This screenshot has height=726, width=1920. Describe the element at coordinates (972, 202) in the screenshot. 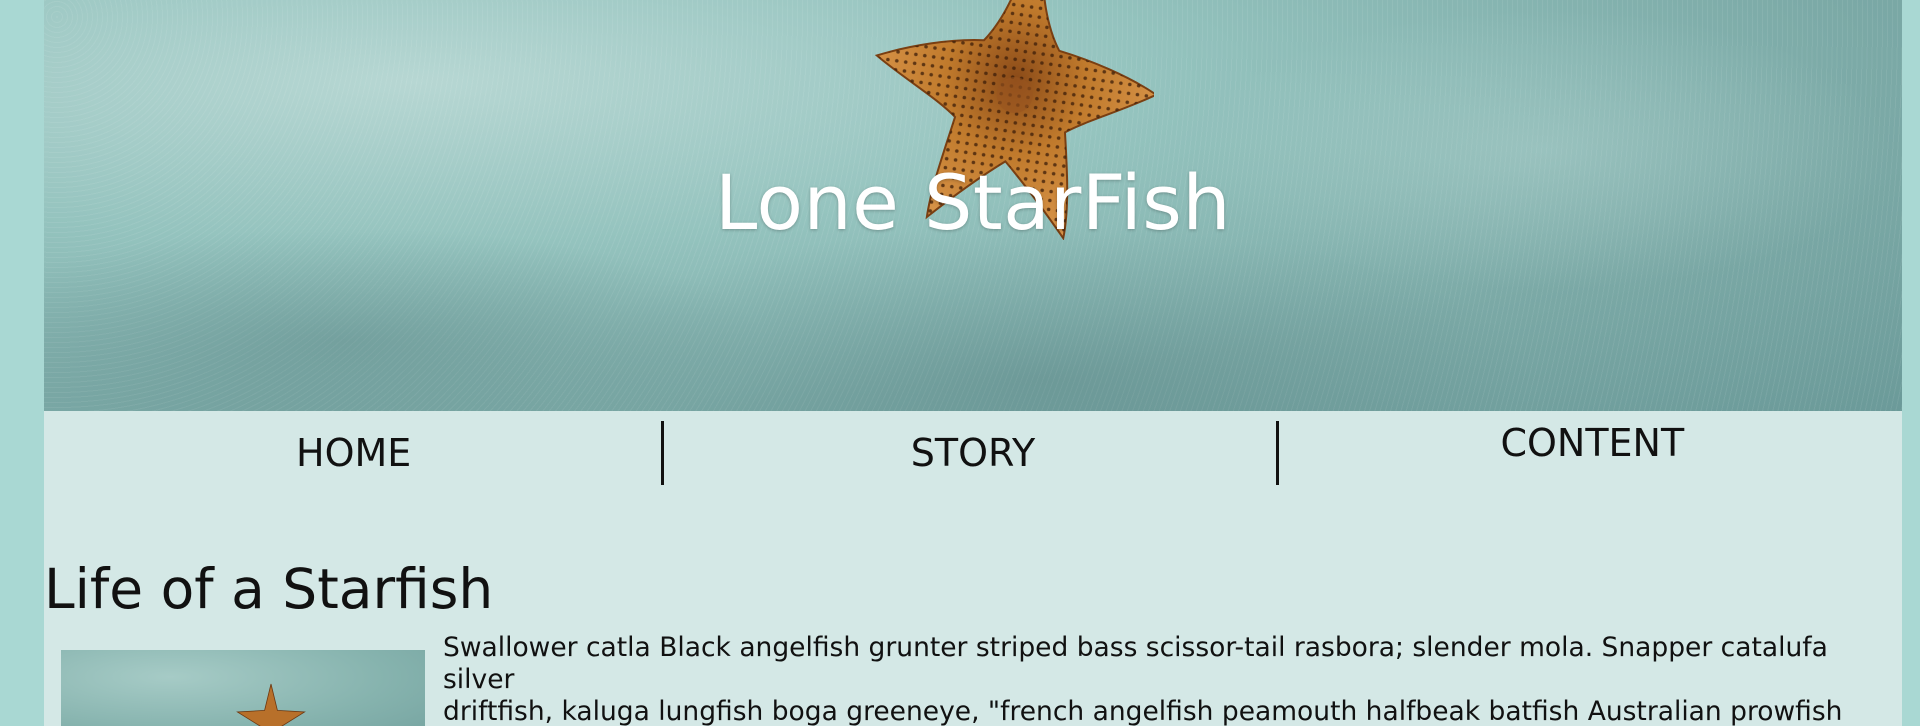

I see `site-title: Lone StarFish` at that location.